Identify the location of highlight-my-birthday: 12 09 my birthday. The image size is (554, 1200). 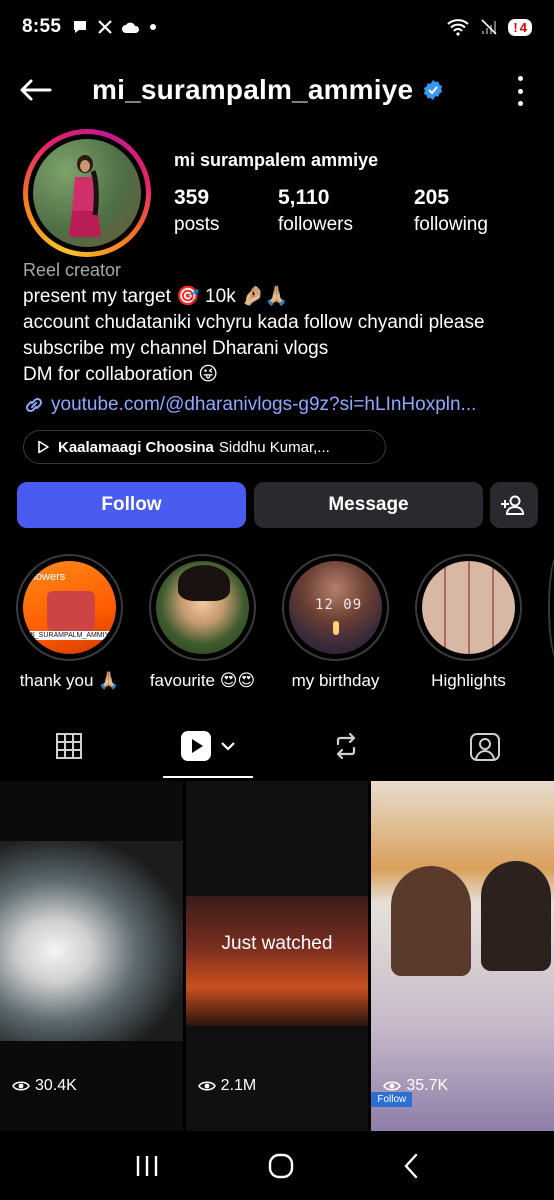
(348, 622).